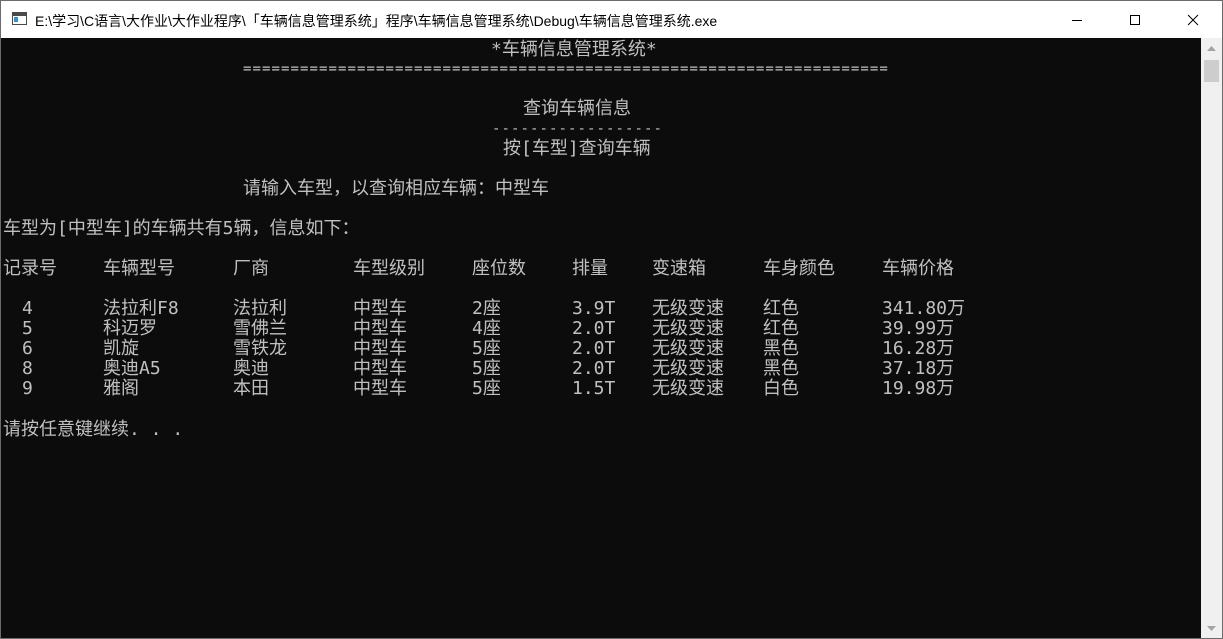 Image resolution: width=1223 pixels, height=639 pixels. I want to click on cell-maker: 法拉利, so click(260, 308).